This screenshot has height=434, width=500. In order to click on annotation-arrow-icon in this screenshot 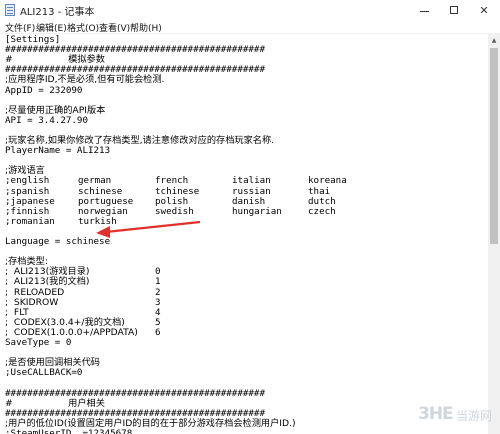, I will do `click(148, 229)`.